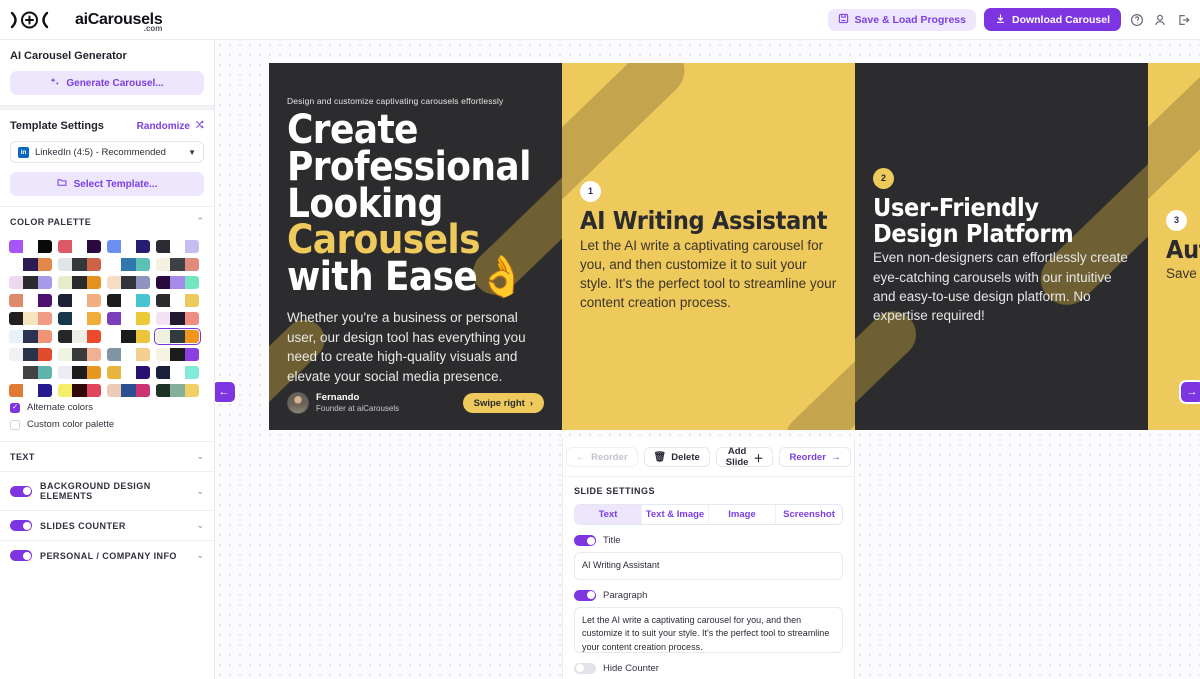 The height and width of the screenshot is (679, 1200). What do you see at coordinates (708, 566) in the screenshot?
I see `title-input: AI Writing Assistant` at bounding box center [708, 566].